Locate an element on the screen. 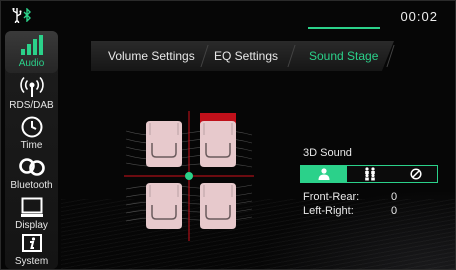 Image resolution: width=456 pixels, height=270 pixels. left-right-value: 0 is located at coordinates (394, 211).